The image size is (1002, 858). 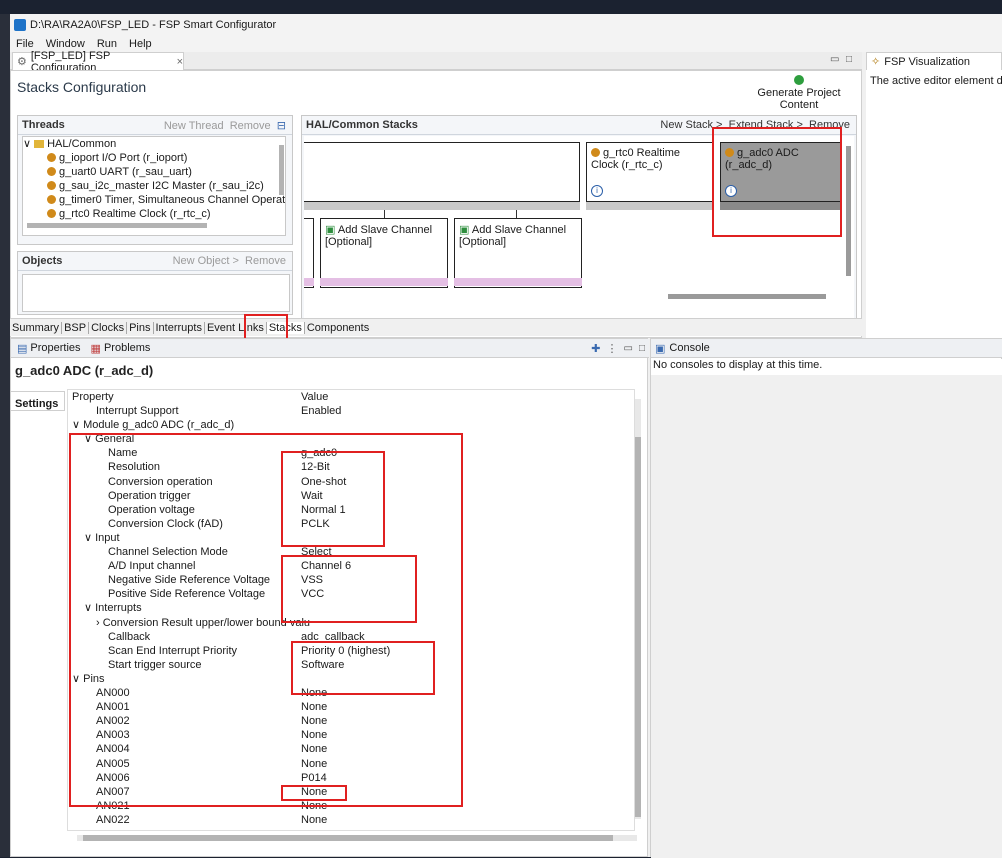 What do you see at coordinates (155, 283) in the screenshot?
I see `objects-panel: Objects New Object > Remove` at bounding box center [155, 283].